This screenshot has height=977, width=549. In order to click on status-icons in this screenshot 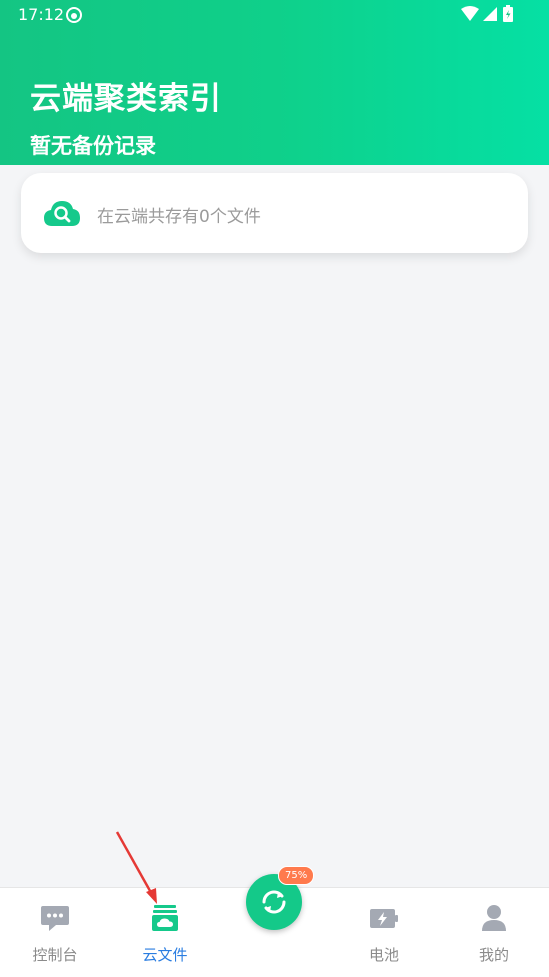, I will do `click(489, 16)`.